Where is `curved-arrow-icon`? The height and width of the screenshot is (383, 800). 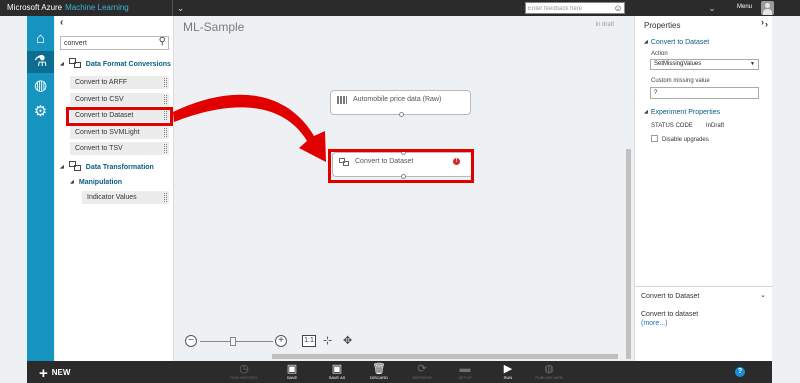 curved-arrow-icon is located at coordinates (249, 128).